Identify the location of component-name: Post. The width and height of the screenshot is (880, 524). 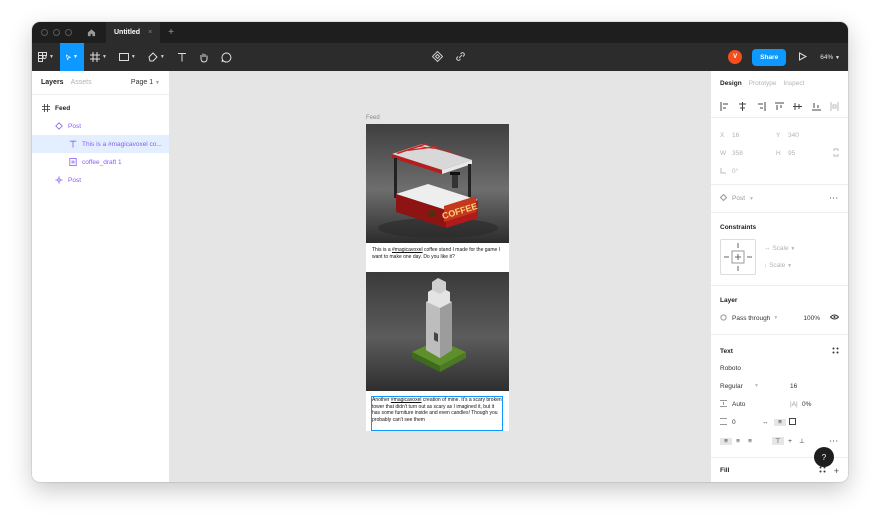
(738, 198).